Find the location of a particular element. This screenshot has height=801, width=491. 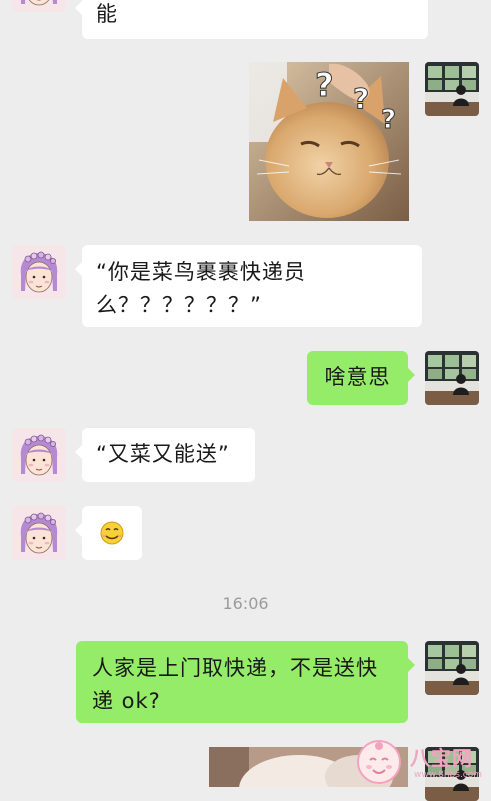

message-text: “你是菜鸟裹裹快递员么？？？？？？” is located at coordinates (201, 288).